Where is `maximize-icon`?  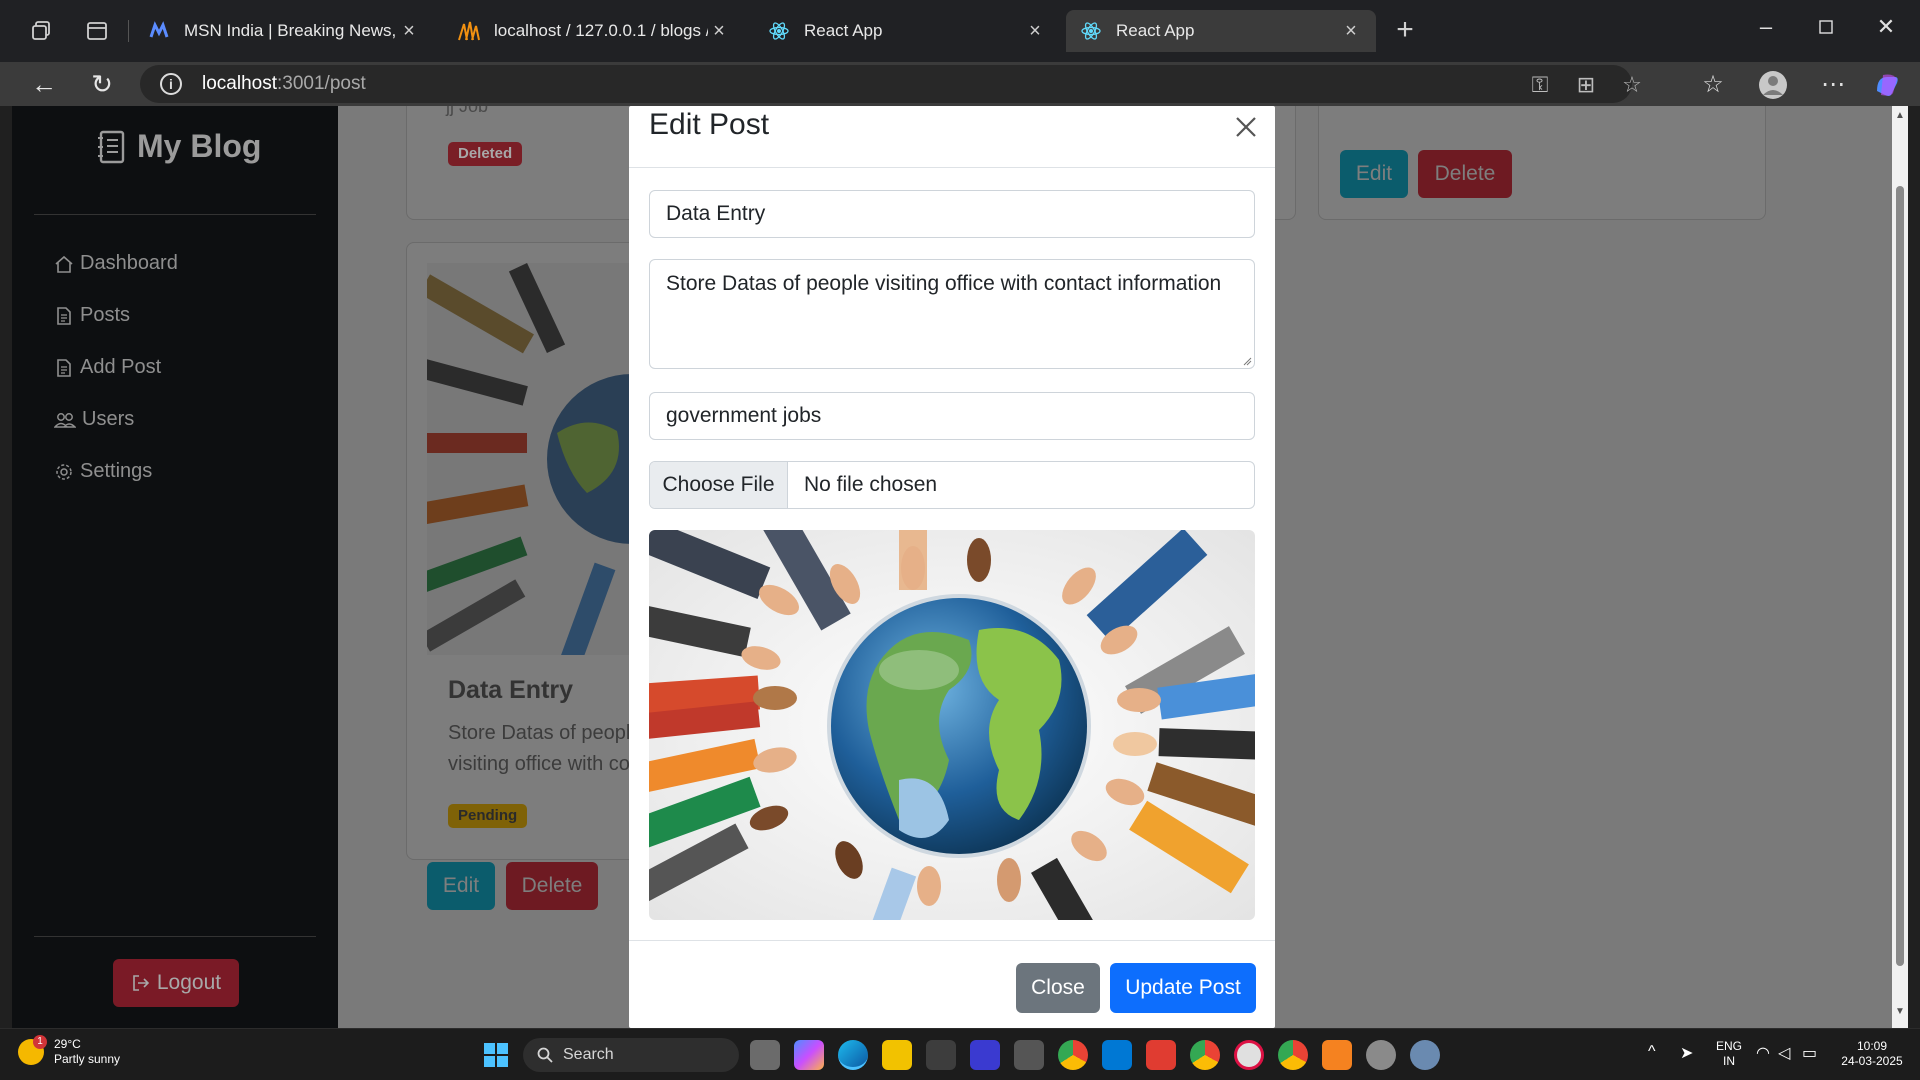
maximize-icon is located at coordinates (1826, 29).